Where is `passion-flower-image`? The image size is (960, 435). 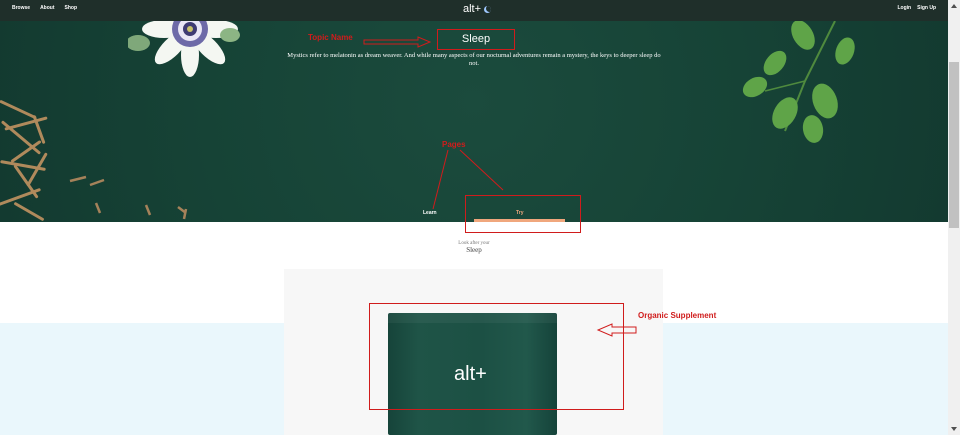
passion-flower-image is located at coordinates (184, 49).